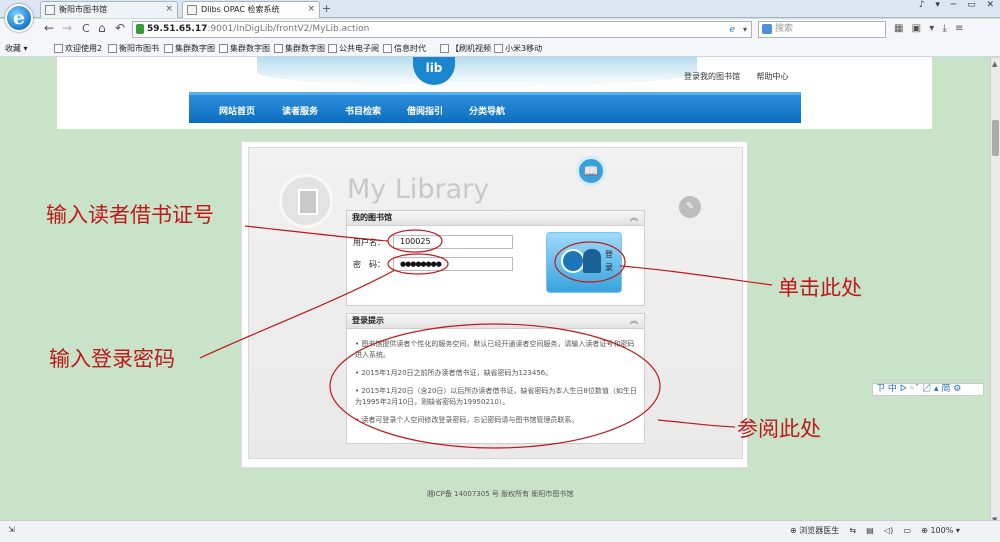  What do you see at coordinates (696, 423) in the screenshot?
I see `arrow-tips` at bounding box center [696, 423].